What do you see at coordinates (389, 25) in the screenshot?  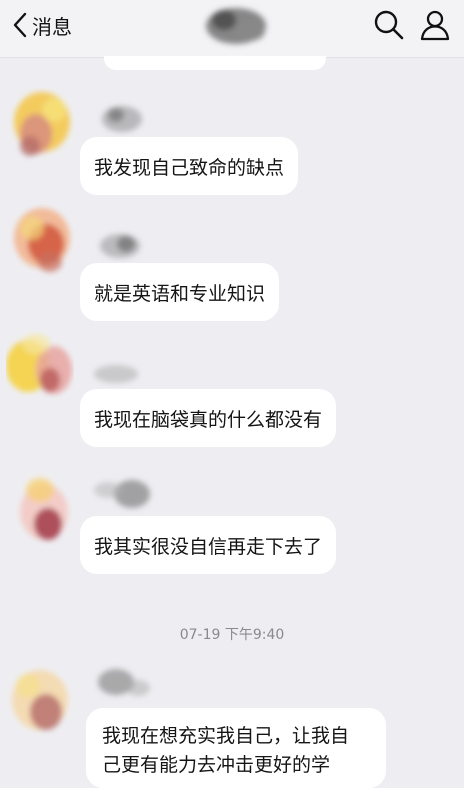 I see `search-icon` at bounding box center [389, 25].